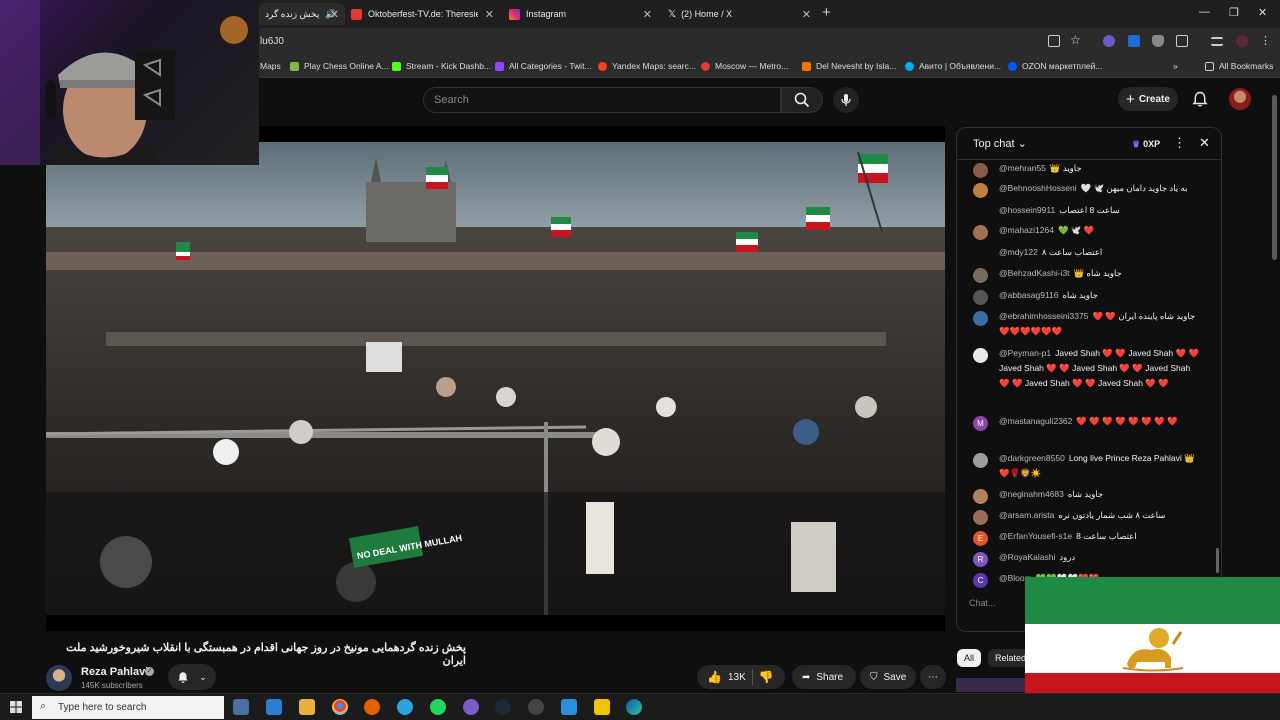 The height and width of the screenshot is (720, 1280). I want to click on close-chat-icon: ✕, so click(1204, 143).